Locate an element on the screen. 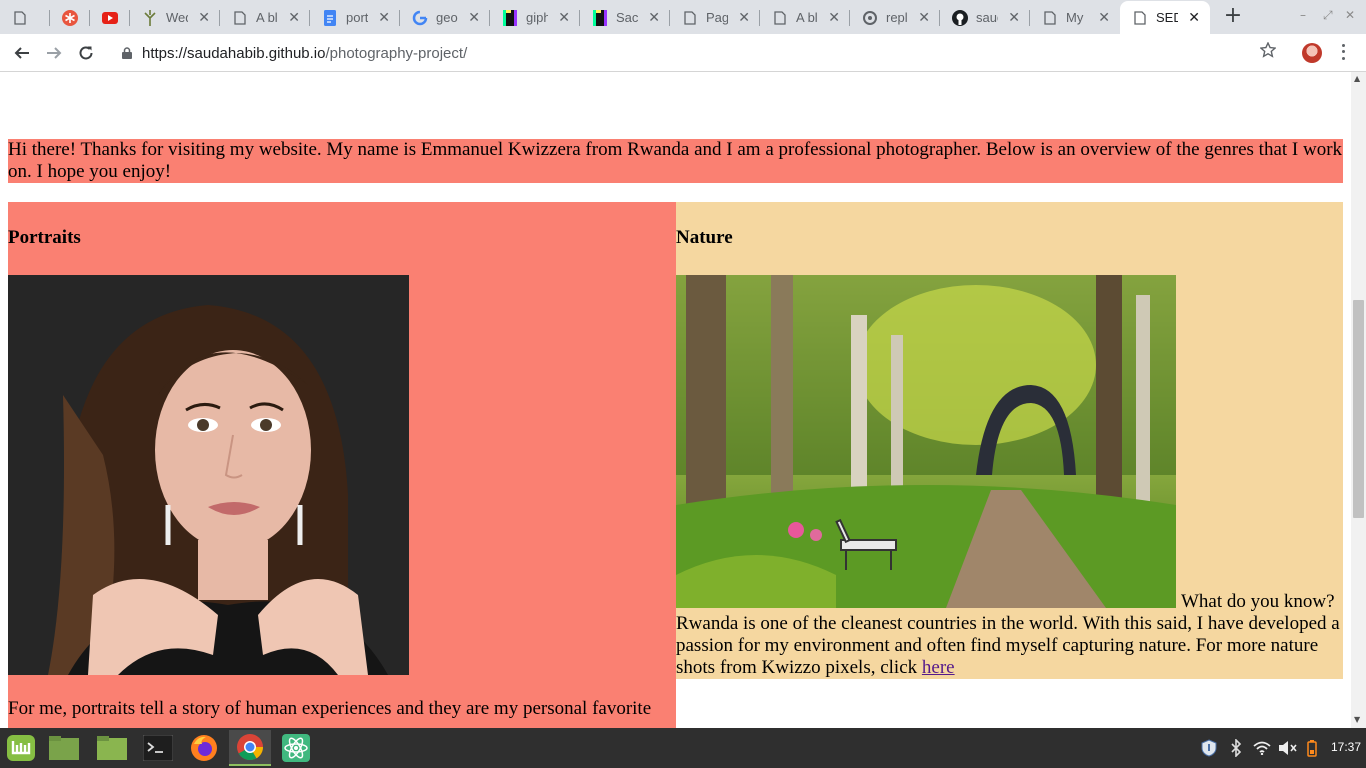 The image size is (1366, 768). folder-icon is located at coordinates (112, 748).